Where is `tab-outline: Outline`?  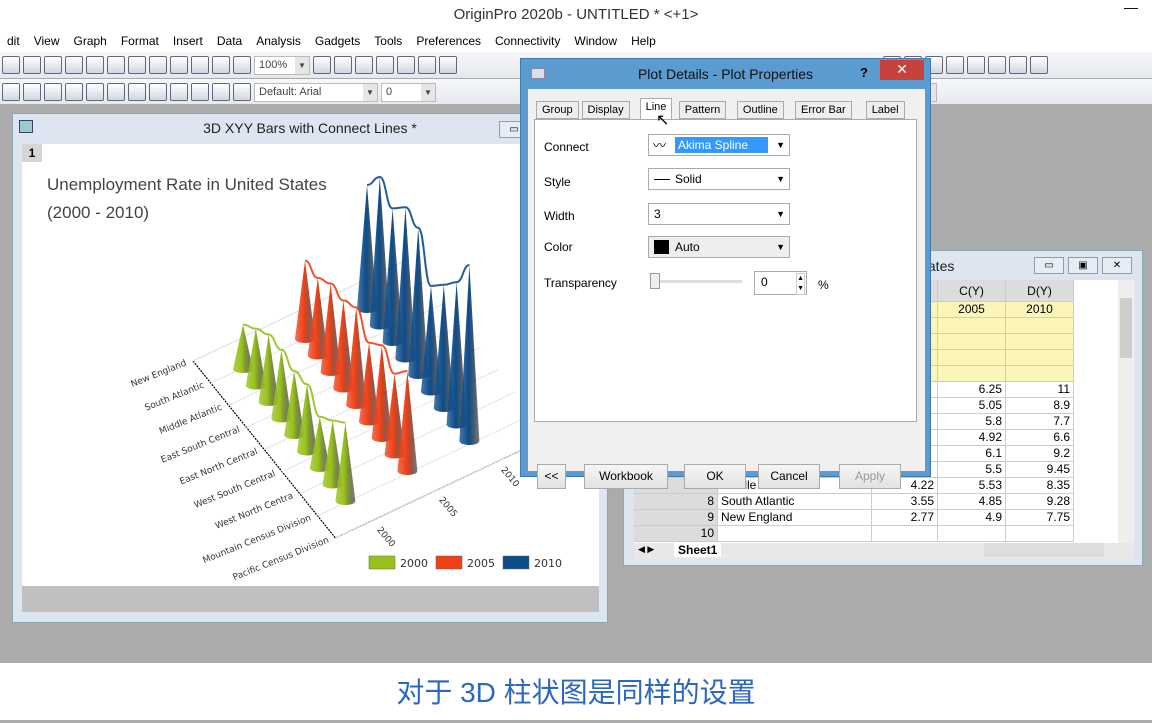 tab-outline: Outline is located at coordinates (760, 110).